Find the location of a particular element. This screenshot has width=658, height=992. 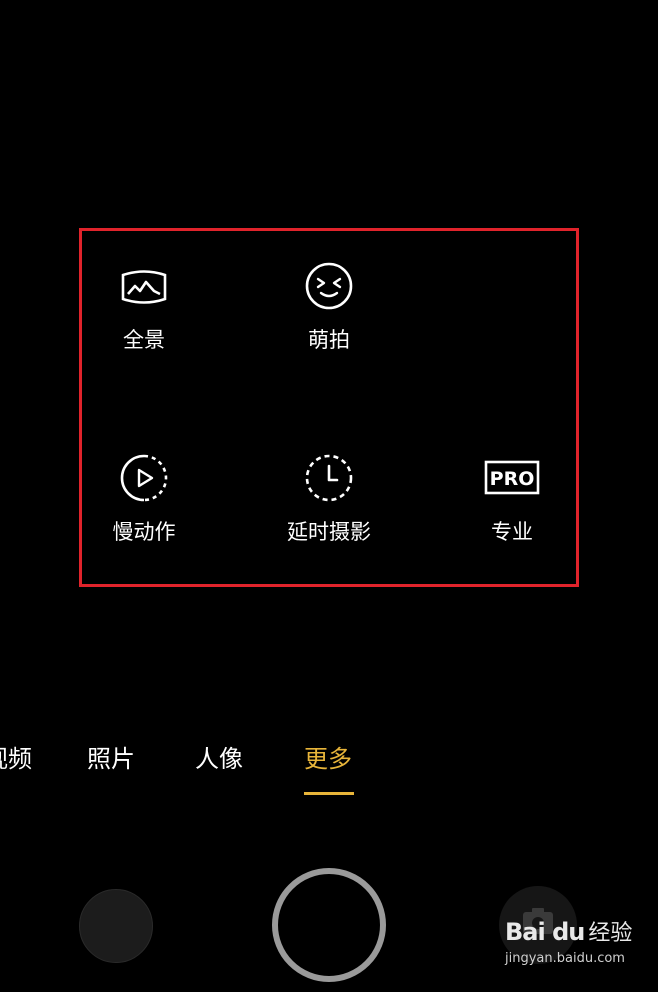

mode-label: 慢动作 is located at coordinates (144, 532).